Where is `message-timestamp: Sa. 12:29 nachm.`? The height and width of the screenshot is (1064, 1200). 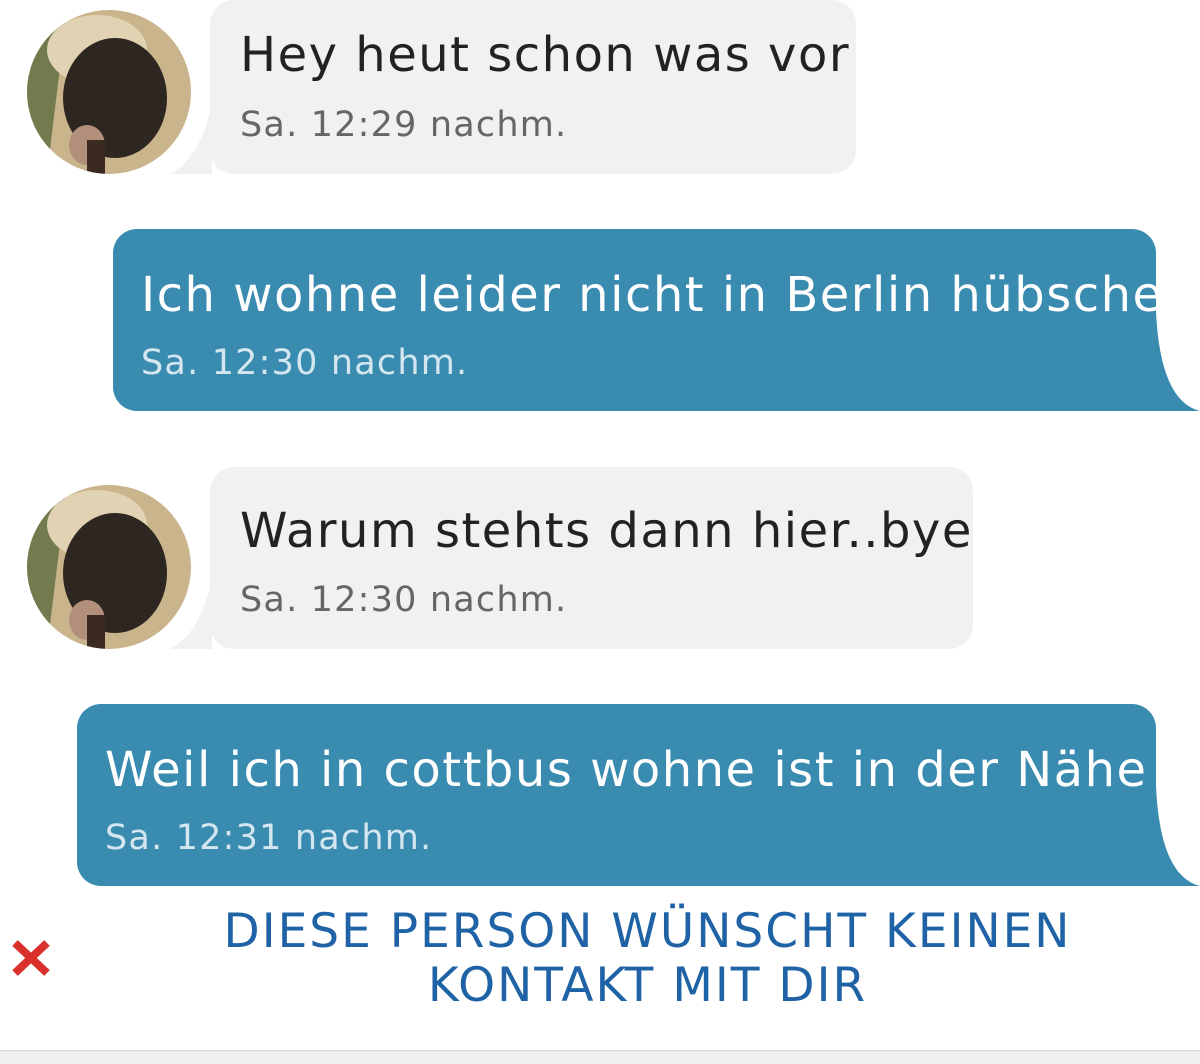
message-timestamp: Sa. 12:29 nachm. is located at coordinates (404, 125).